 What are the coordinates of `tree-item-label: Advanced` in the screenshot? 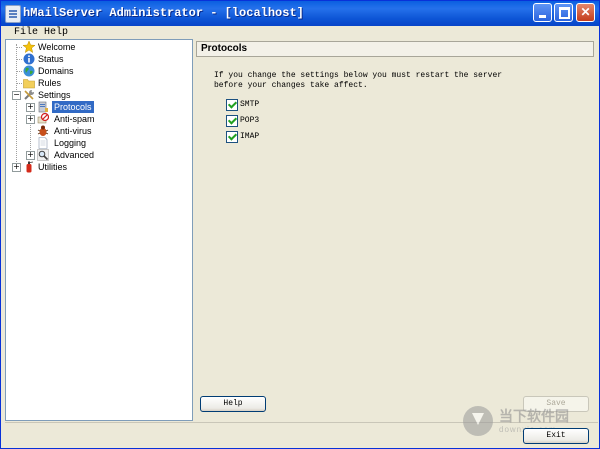 It's located at (74, 155).